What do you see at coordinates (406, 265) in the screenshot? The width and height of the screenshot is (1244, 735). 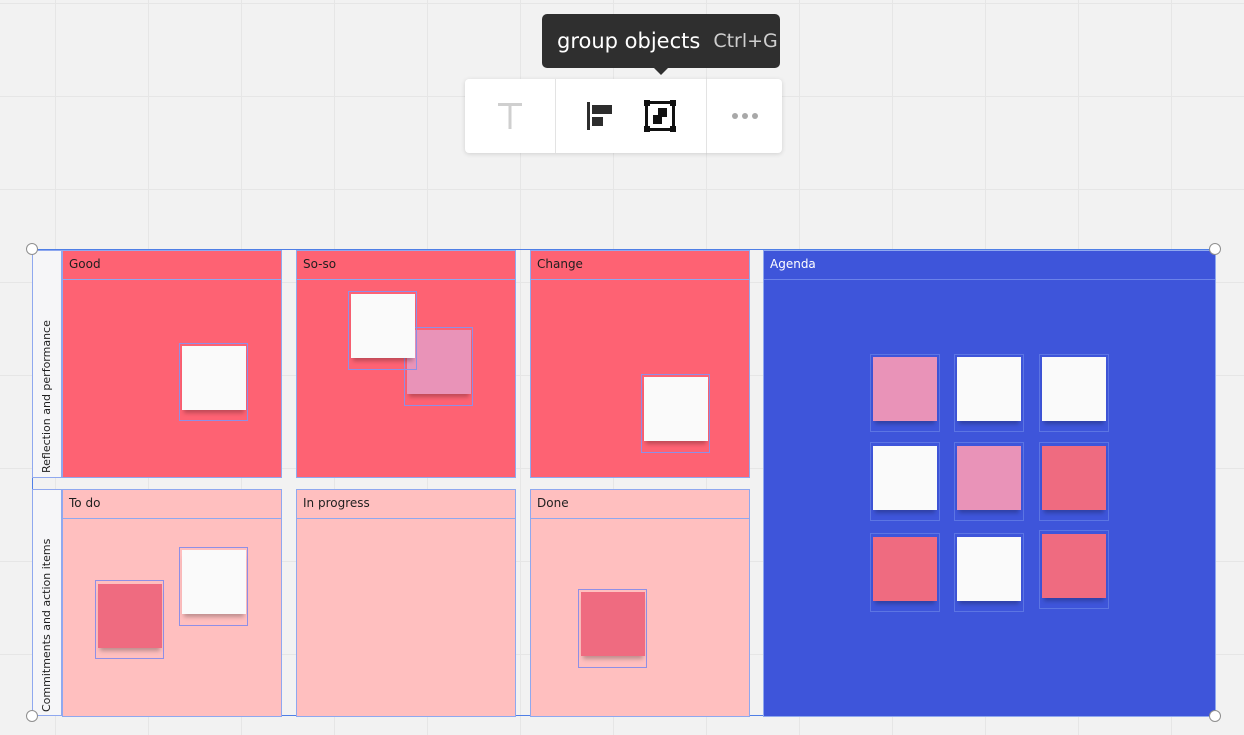 I see `cell-header-soso: So-so` at bounding box center [406, 265].